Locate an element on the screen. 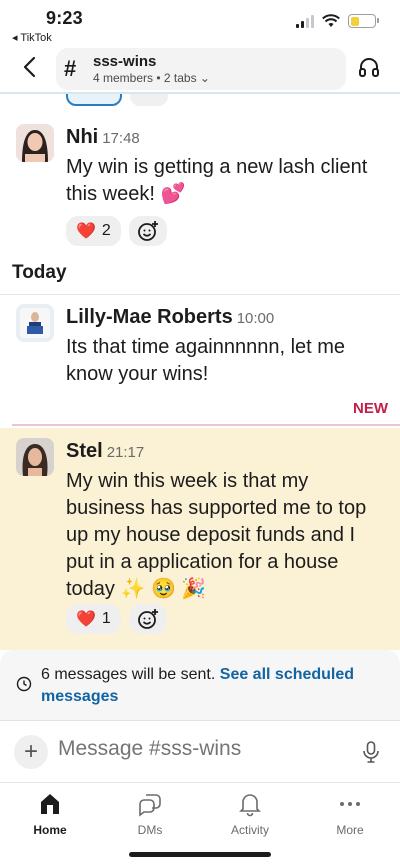 This screenshot has width=400, height=866. home-indicator is located at coordinates (200, 854).